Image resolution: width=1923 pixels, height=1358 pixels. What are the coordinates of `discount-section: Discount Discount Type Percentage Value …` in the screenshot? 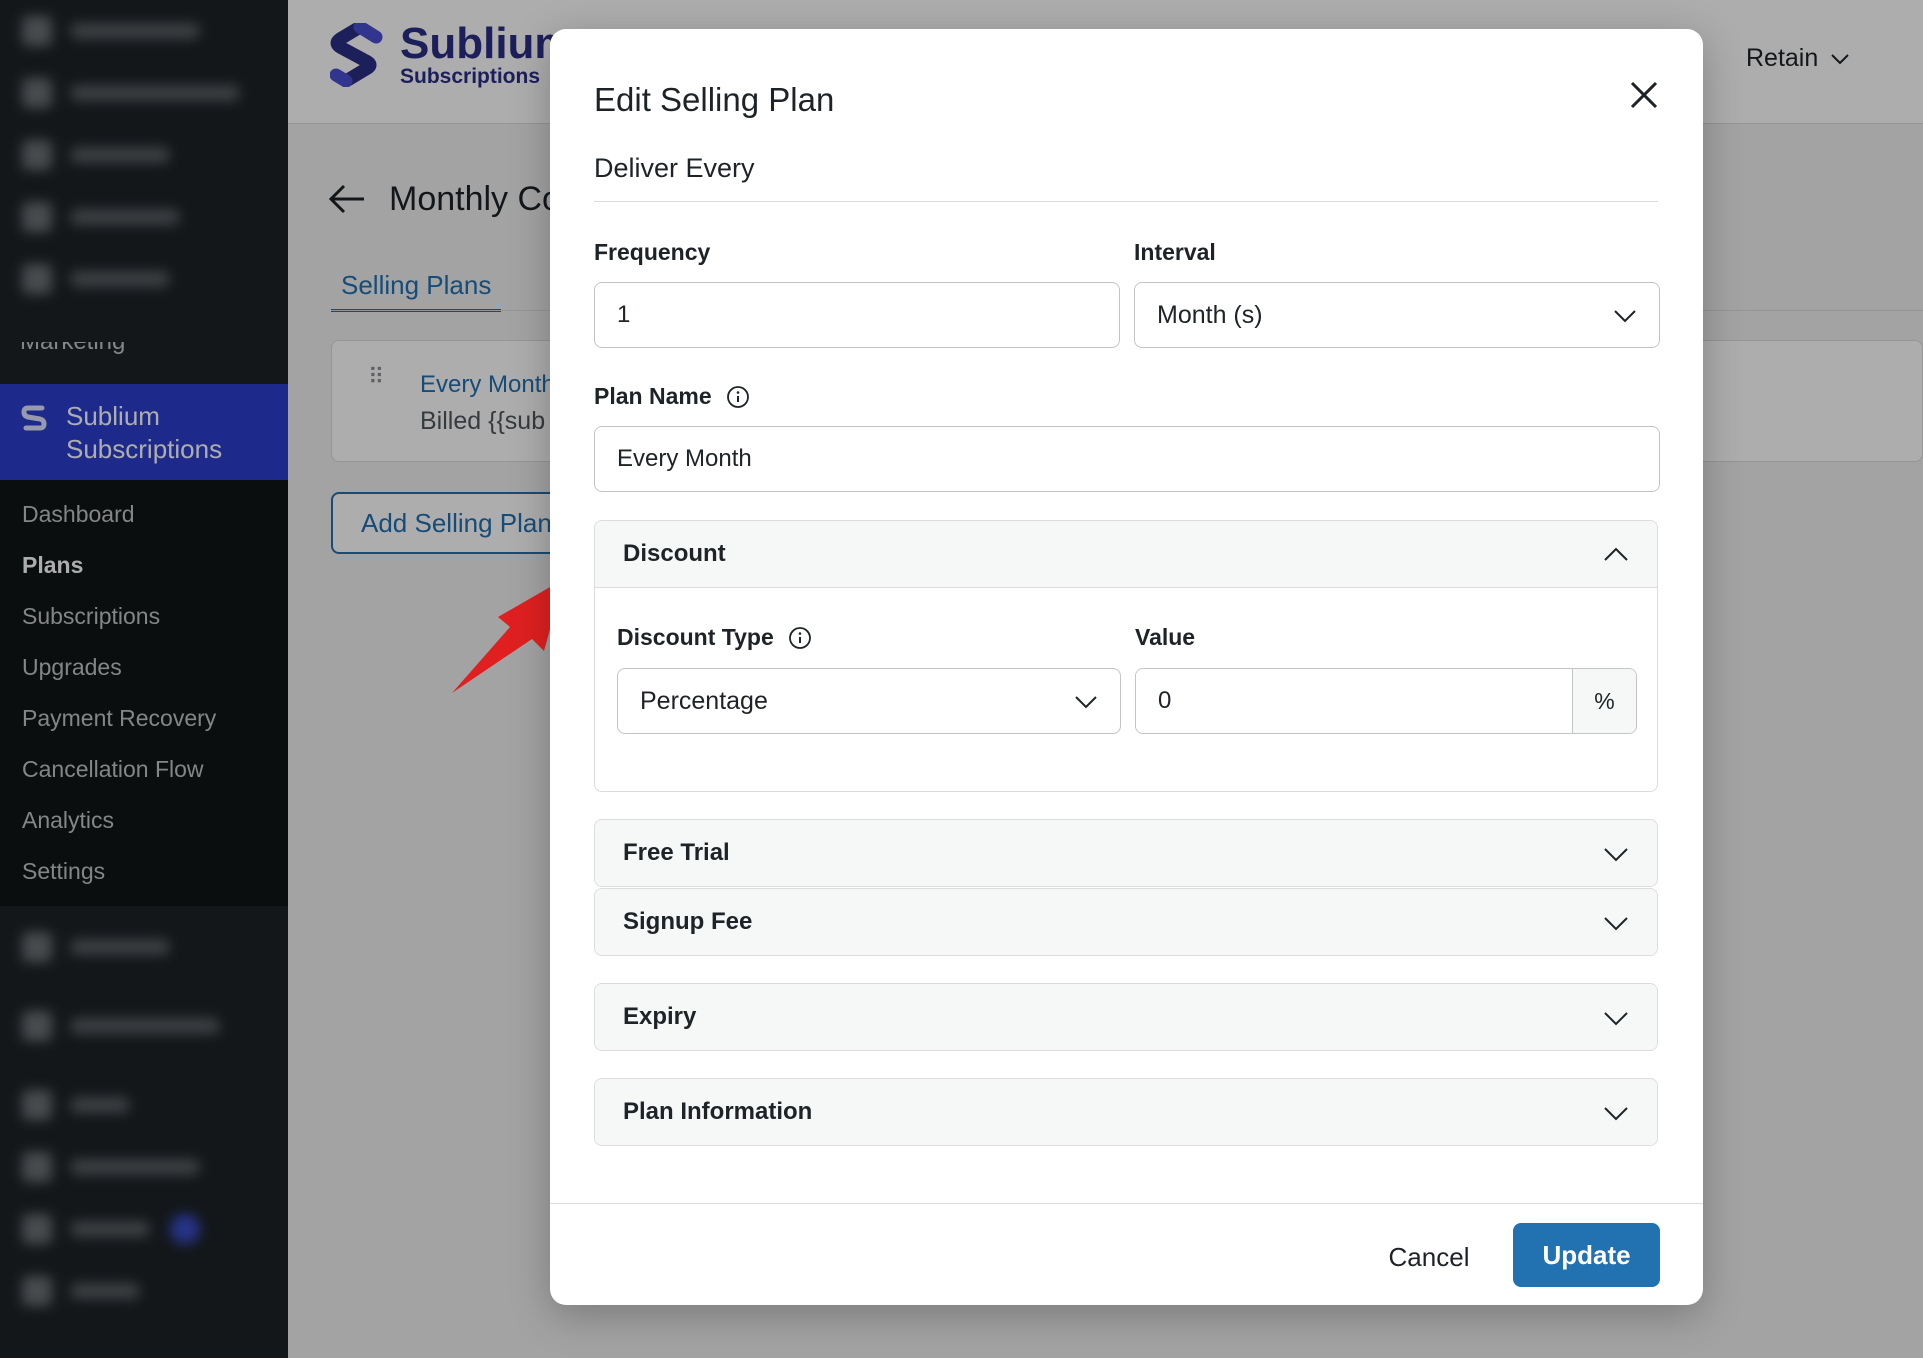 It's located at (1126, 656).